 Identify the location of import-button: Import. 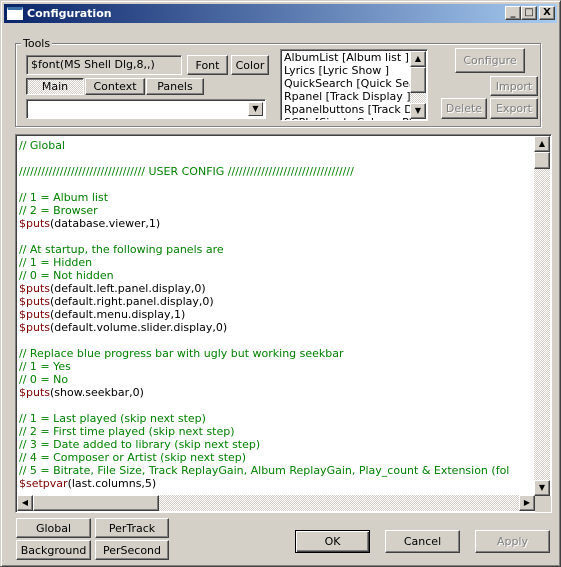
(514, 86).